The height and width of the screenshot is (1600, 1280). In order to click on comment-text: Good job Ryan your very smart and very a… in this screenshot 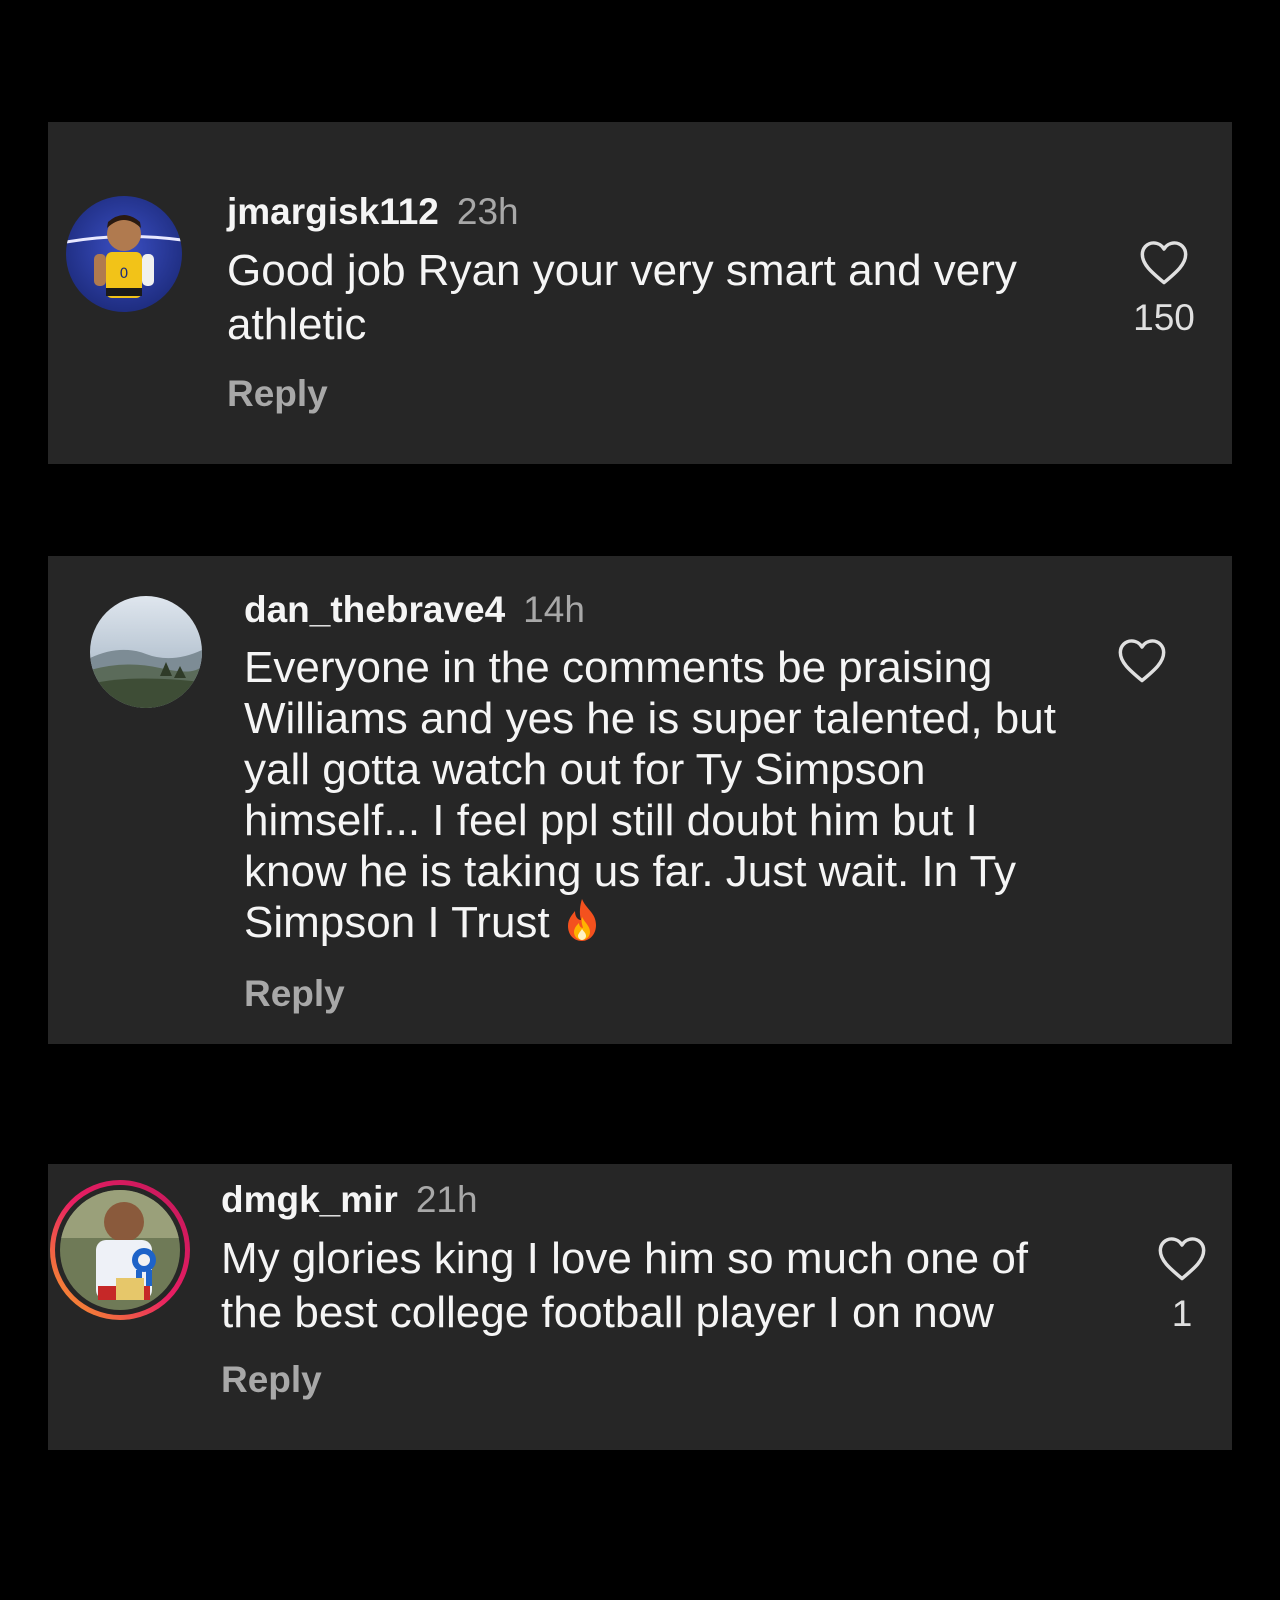, I will do `click(667, 298)`.